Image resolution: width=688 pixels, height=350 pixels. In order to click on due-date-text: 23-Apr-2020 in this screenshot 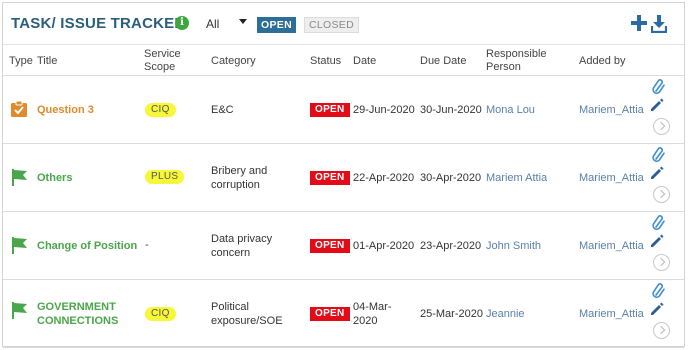, I will do `click(451, 246)`.